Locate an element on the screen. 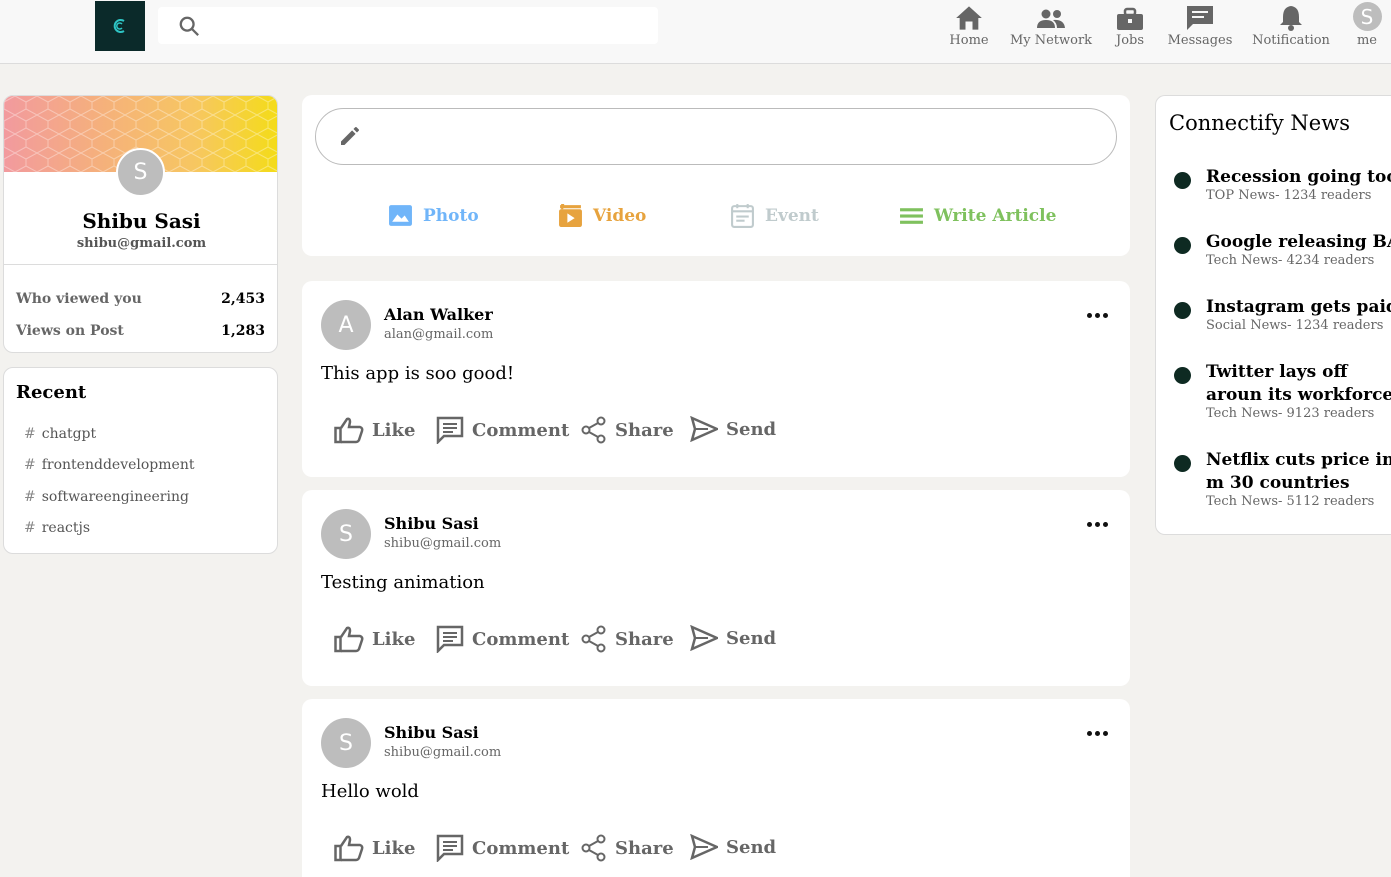  thumbs-up-icon is located at coordinates (349, 848).